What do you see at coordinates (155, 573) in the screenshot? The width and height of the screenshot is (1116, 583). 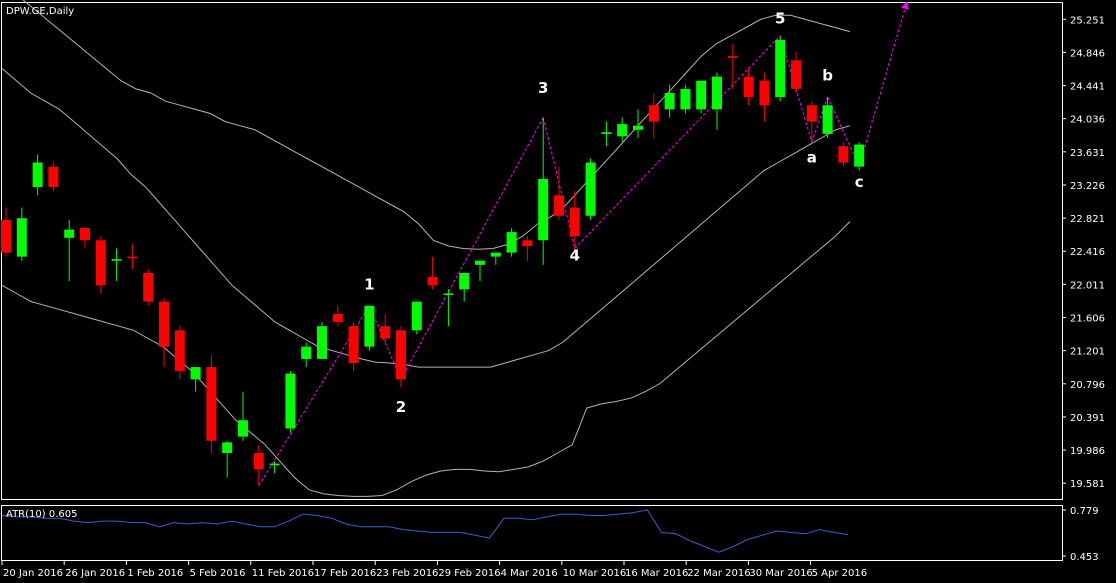 I see `x-tick-label: 1 Feb 2016` at bounding box center [155, 573].